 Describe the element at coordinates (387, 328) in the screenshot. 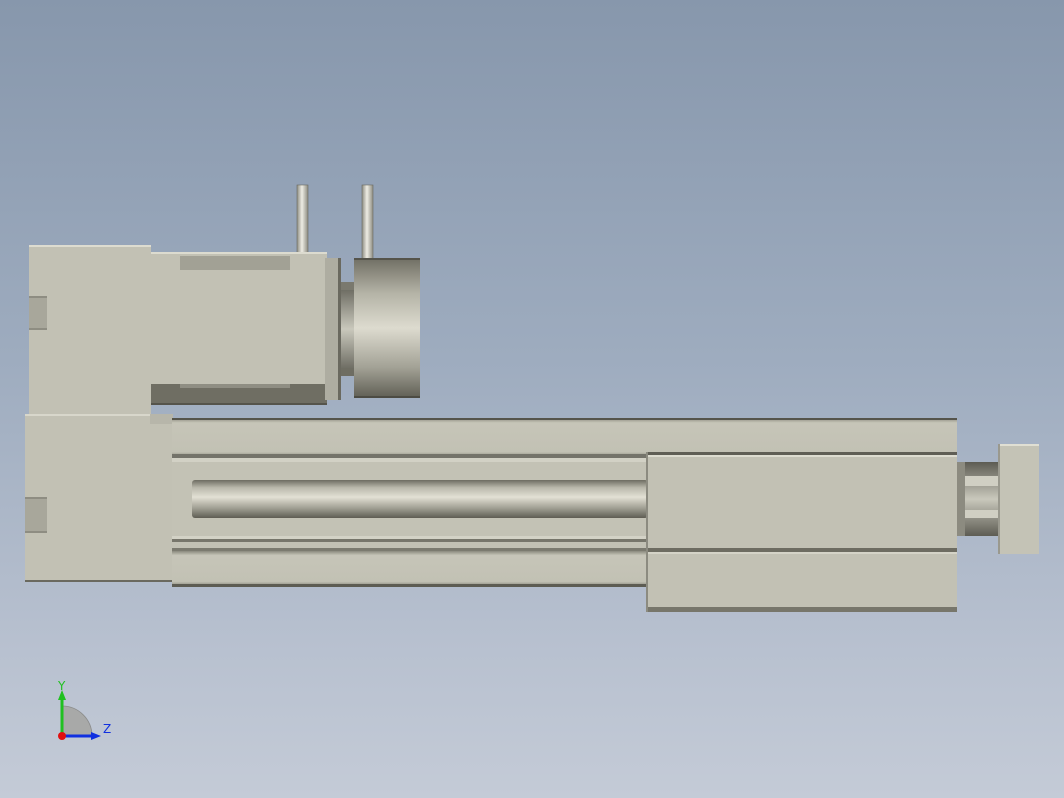

I see `encoder-drum` at that location.